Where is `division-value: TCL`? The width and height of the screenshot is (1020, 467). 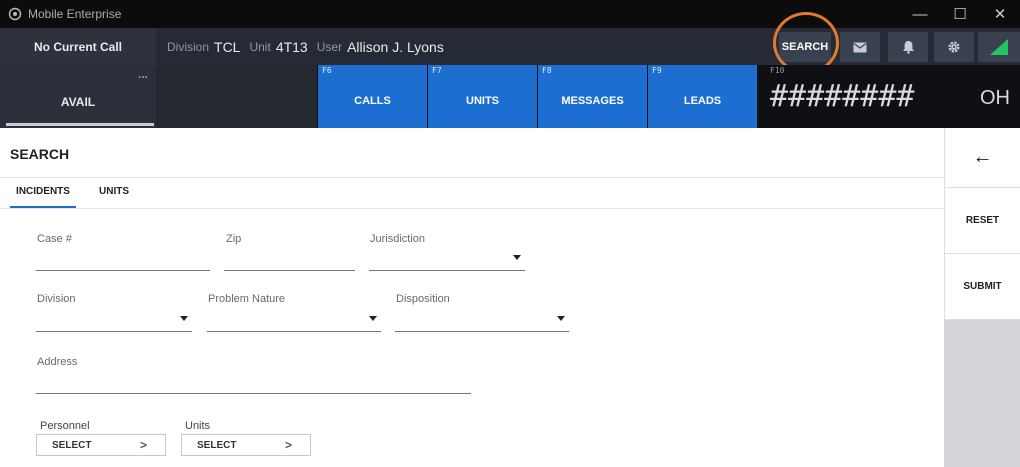 division-value: TCL is located at coordinates (227, 46).